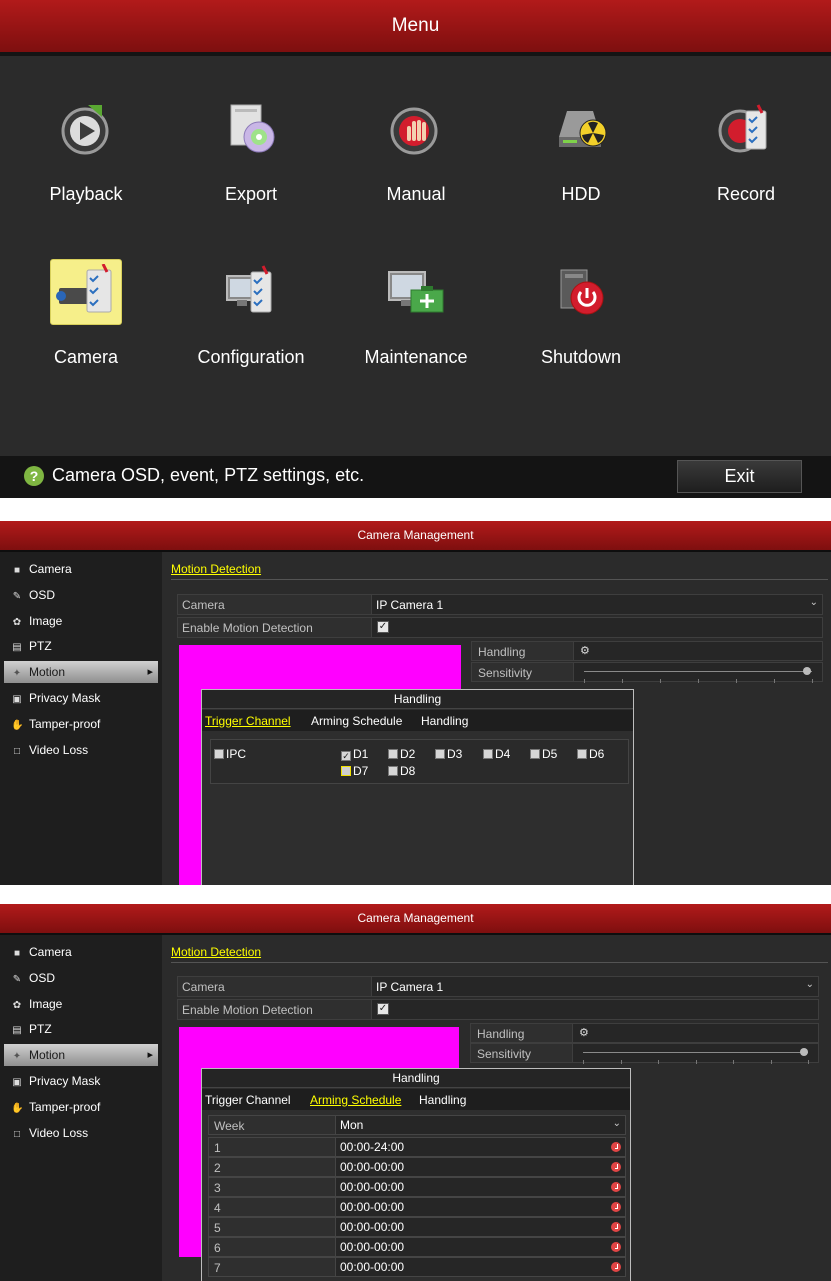 The image size is (831, 1281). I want to click on channel-label: D2, so click(408, 754).